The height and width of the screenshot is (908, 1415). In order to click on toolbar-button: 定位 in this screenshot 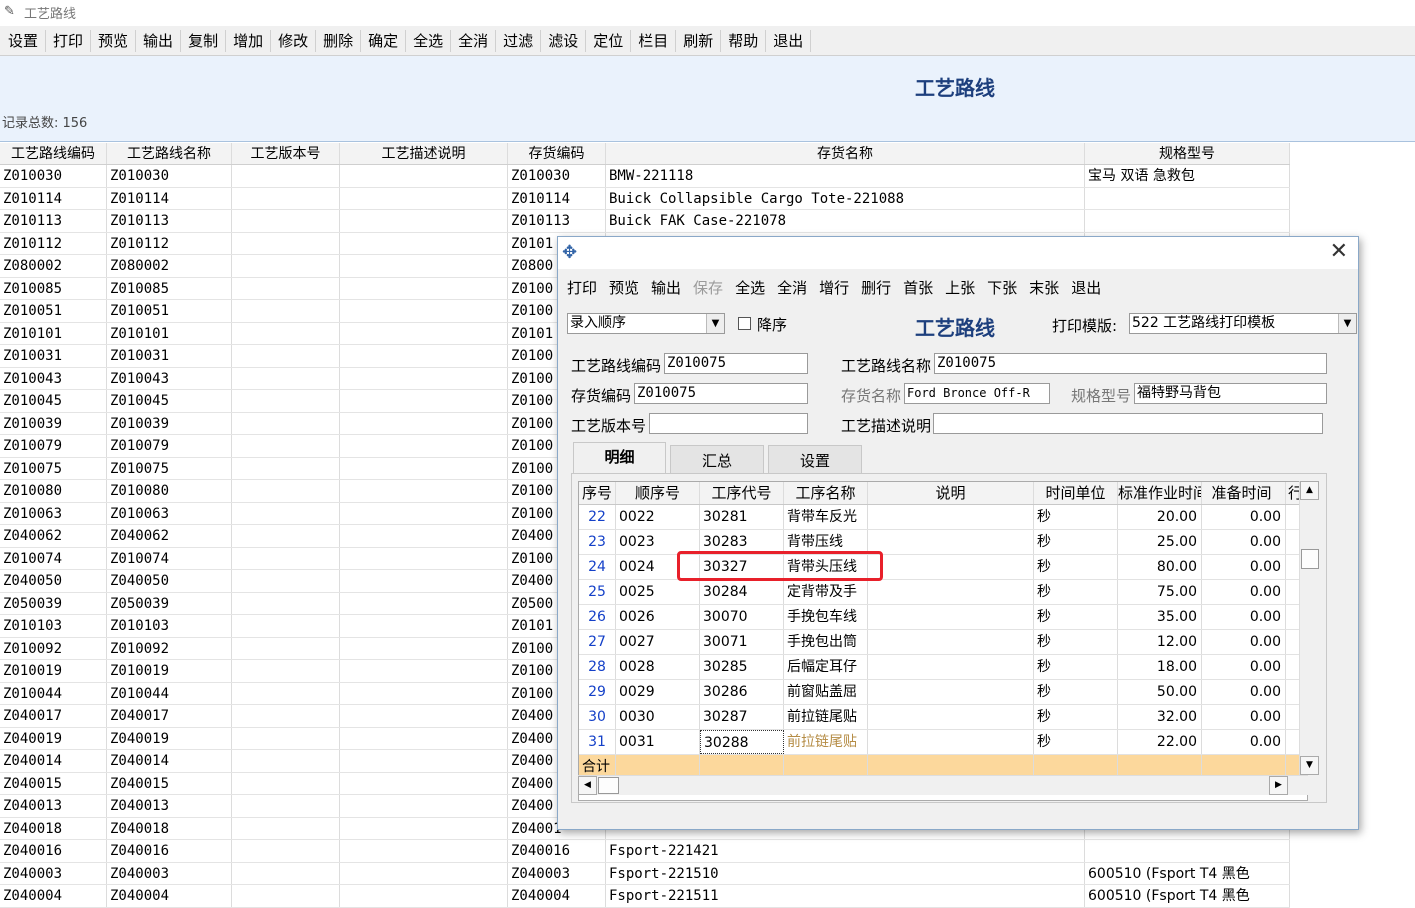, I will do `click(608, 40)`.